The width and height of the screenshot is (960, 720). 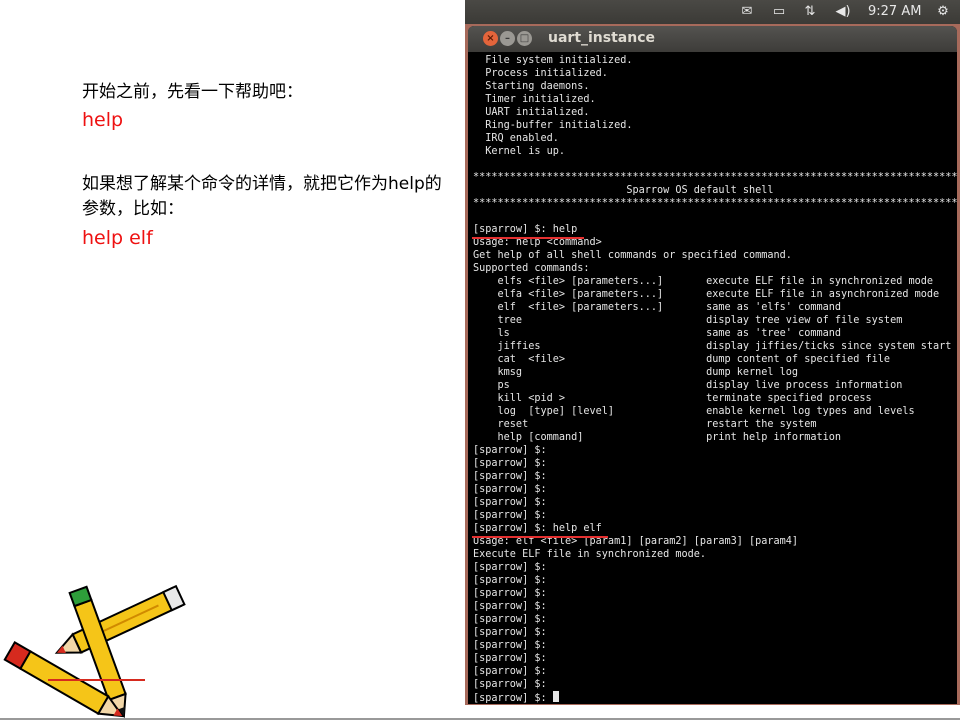 I want to click on terminal-line: Sparrow OS default shell, so click(x=623, y=190).